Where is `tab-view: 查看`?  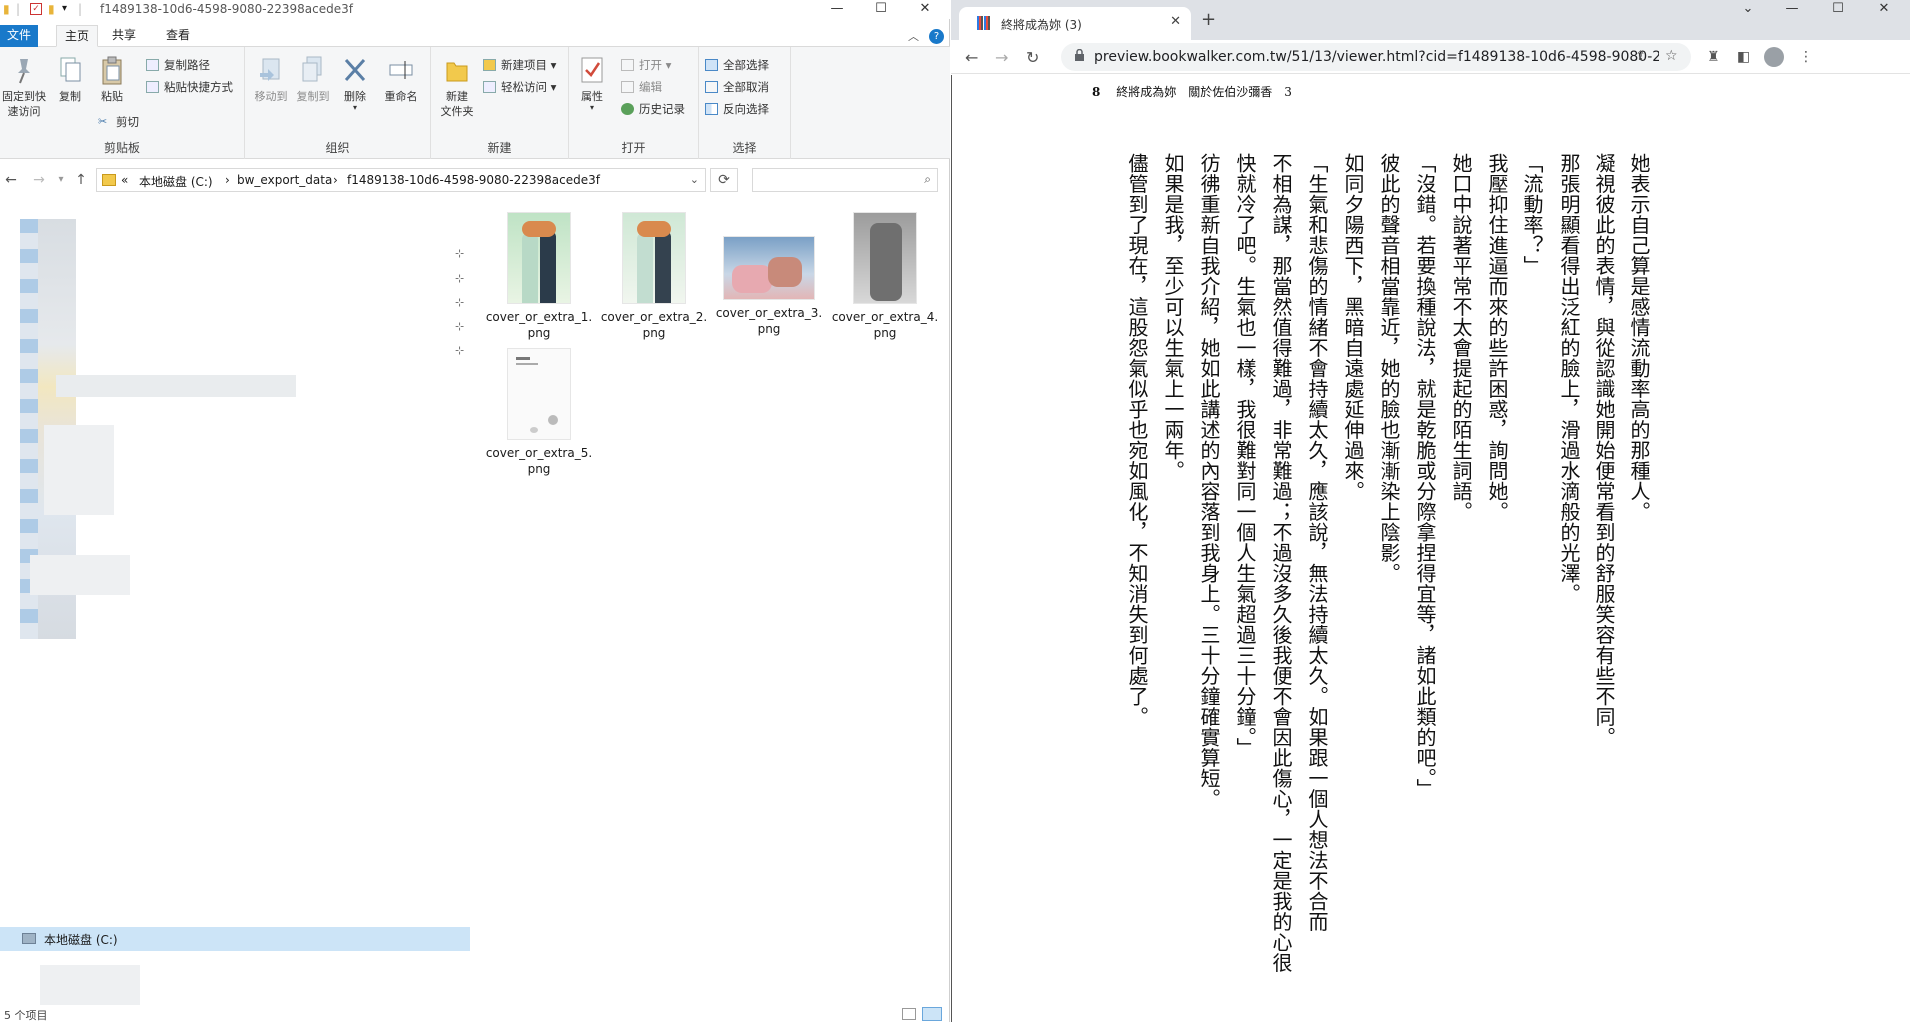
tab-view: 查看 is located at coordinates (178, 36).